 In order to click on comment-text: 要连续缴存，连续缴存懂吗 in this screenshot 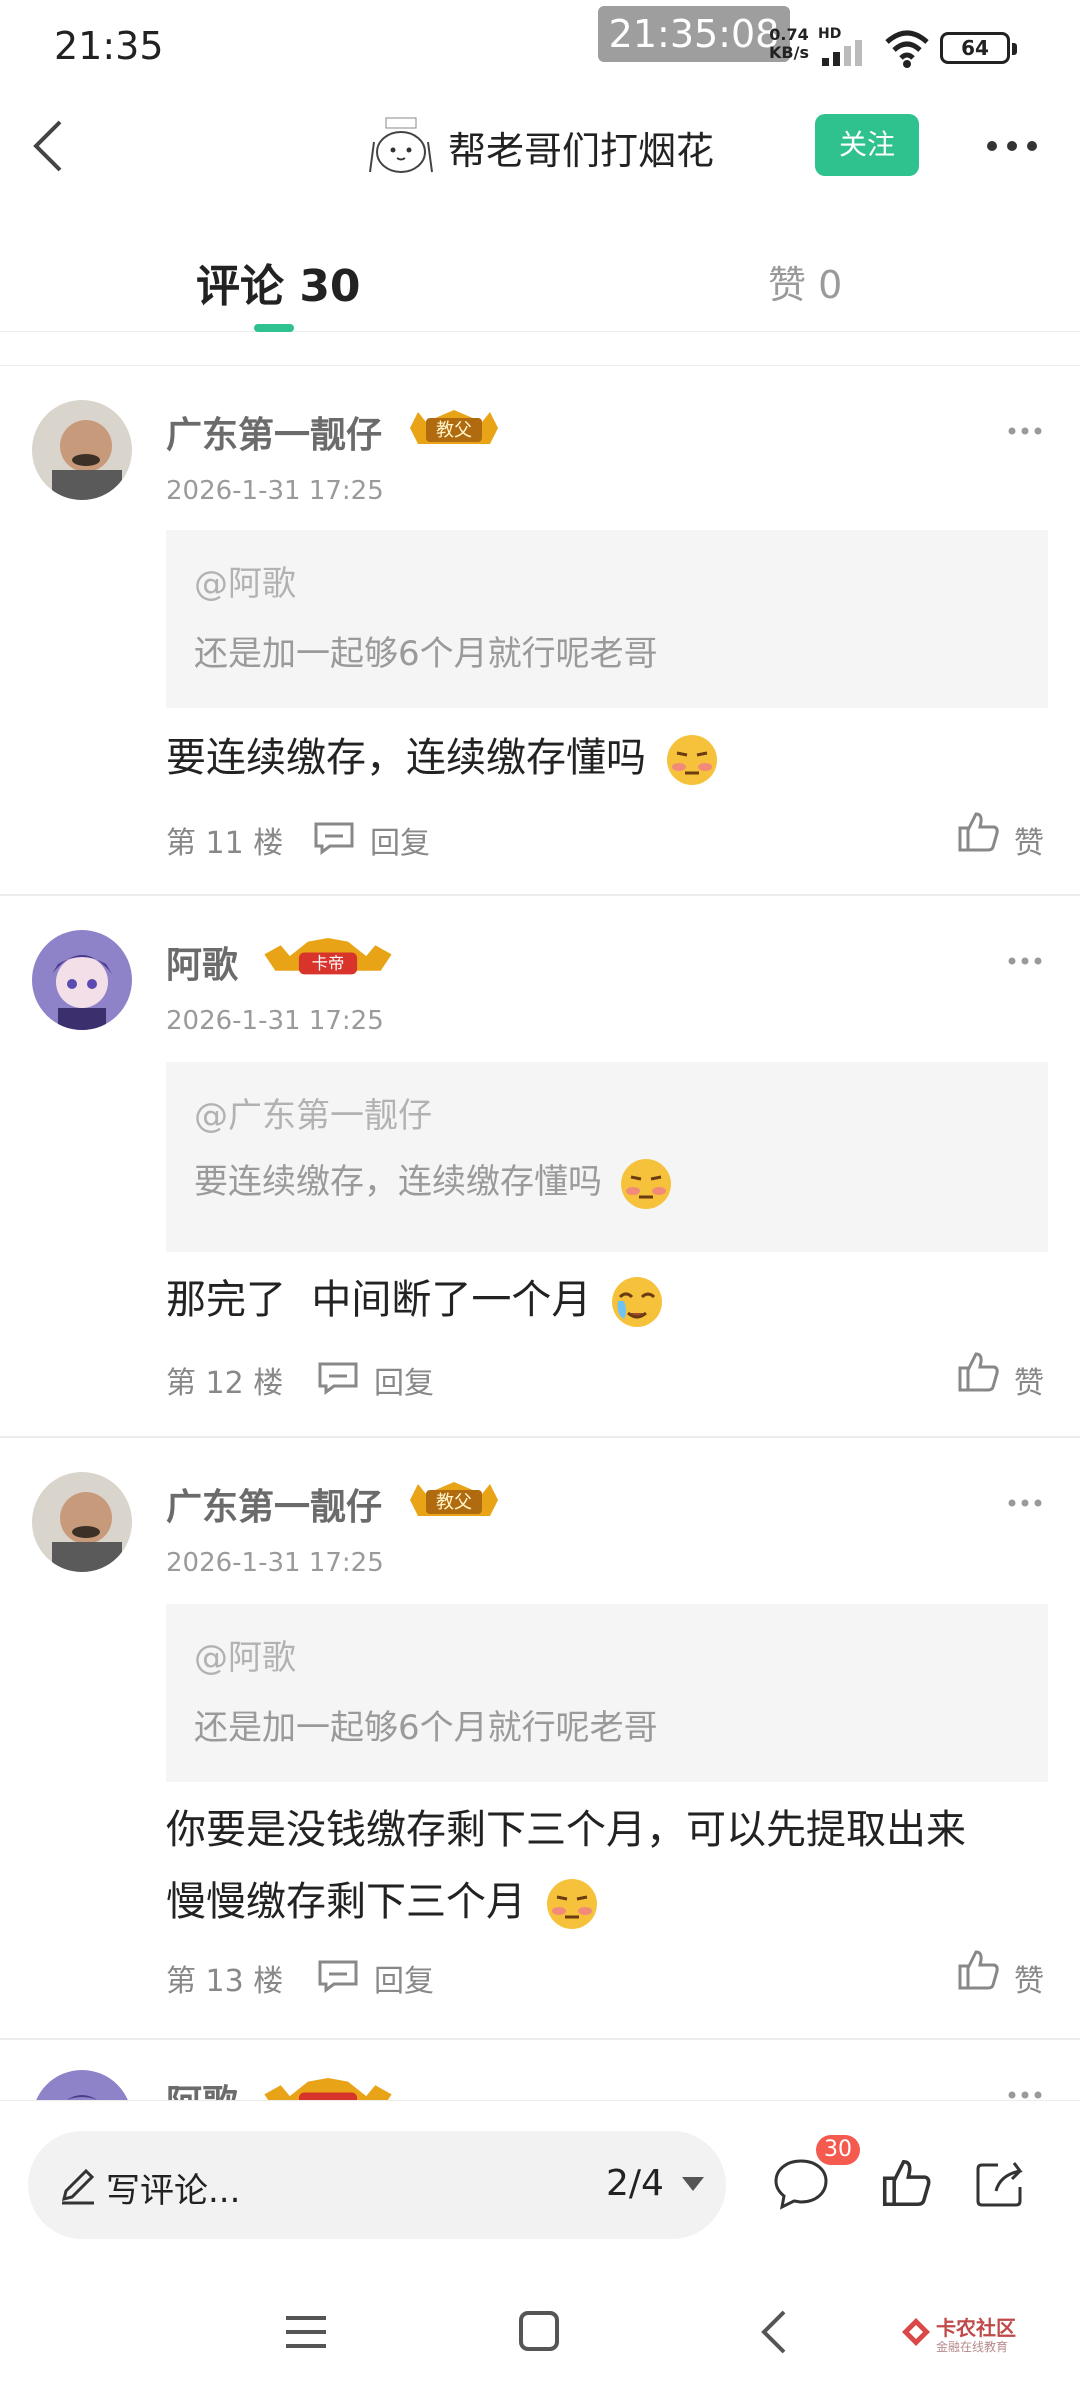, I will do `click(616, 758)`.